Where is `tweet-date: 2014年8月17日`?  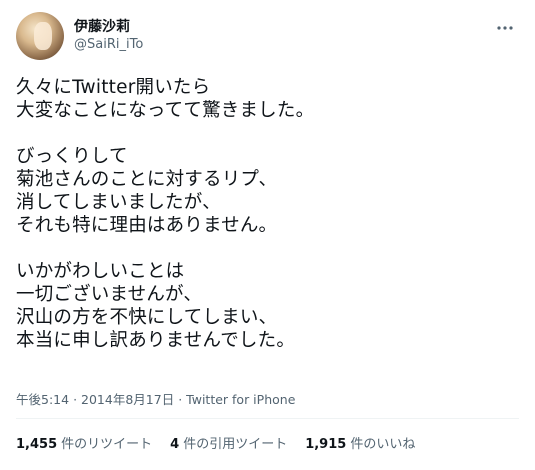 tweet-date: 2014年8月17日 is located at coordinates (127, 399).